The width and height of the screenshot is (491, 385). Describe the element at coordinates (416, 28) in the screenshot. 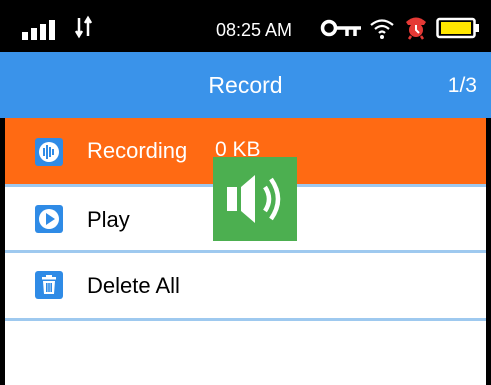

I see `alarm-icon` at that location.